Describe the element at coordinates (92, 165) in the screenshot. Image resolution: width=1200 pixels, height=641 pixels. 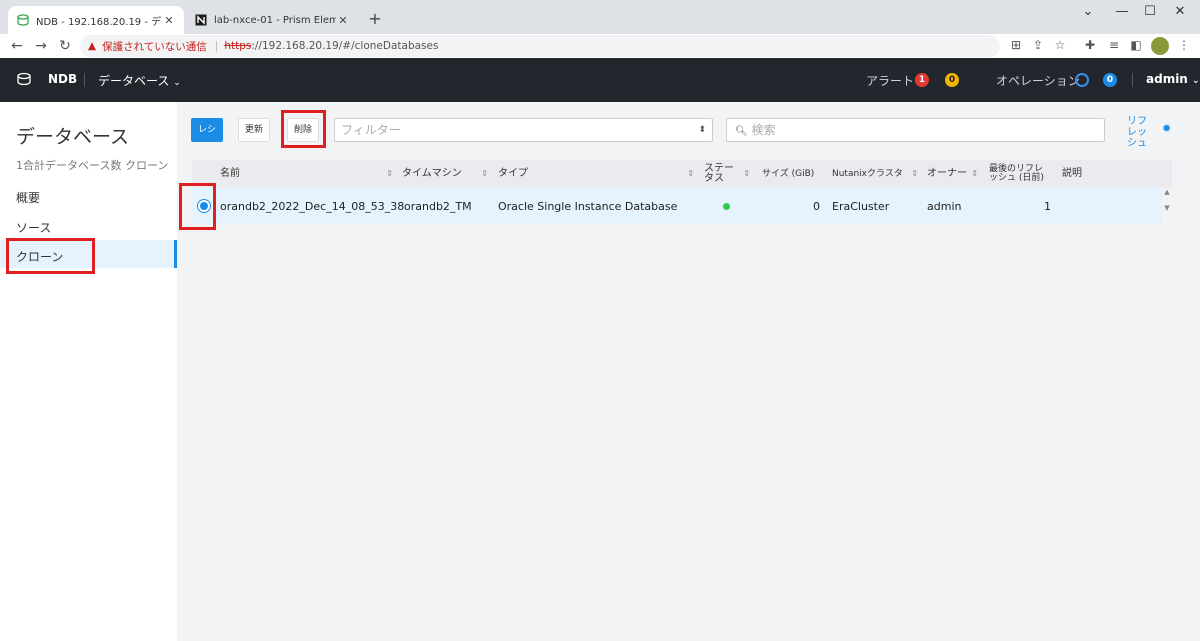
I see `database-count: 1合計データベース数 クローン` at that location.